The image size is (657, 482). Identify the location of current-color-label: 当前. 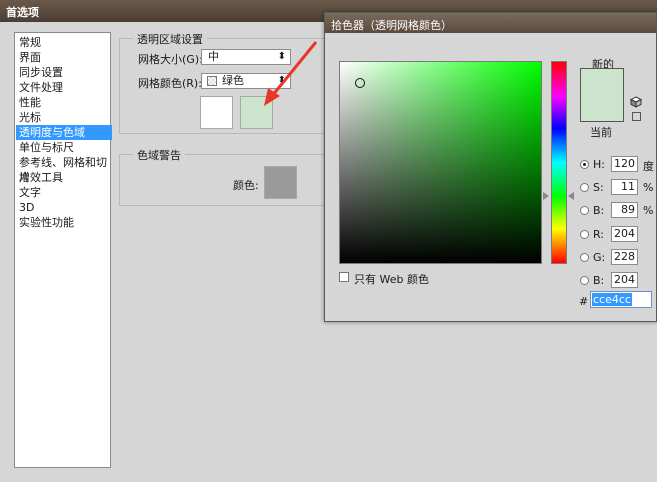
(601, 132).